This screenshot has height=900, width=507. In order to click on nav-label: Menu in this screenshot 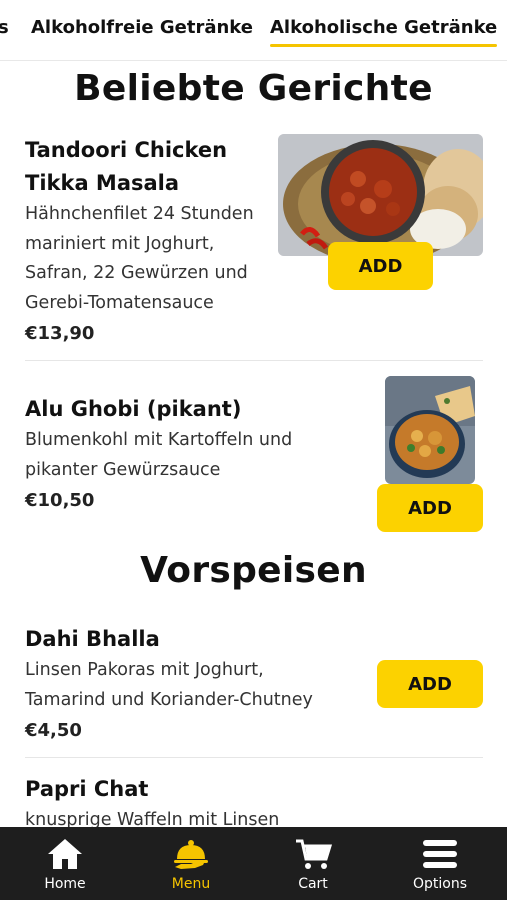, I will do `click(191, 884)`.